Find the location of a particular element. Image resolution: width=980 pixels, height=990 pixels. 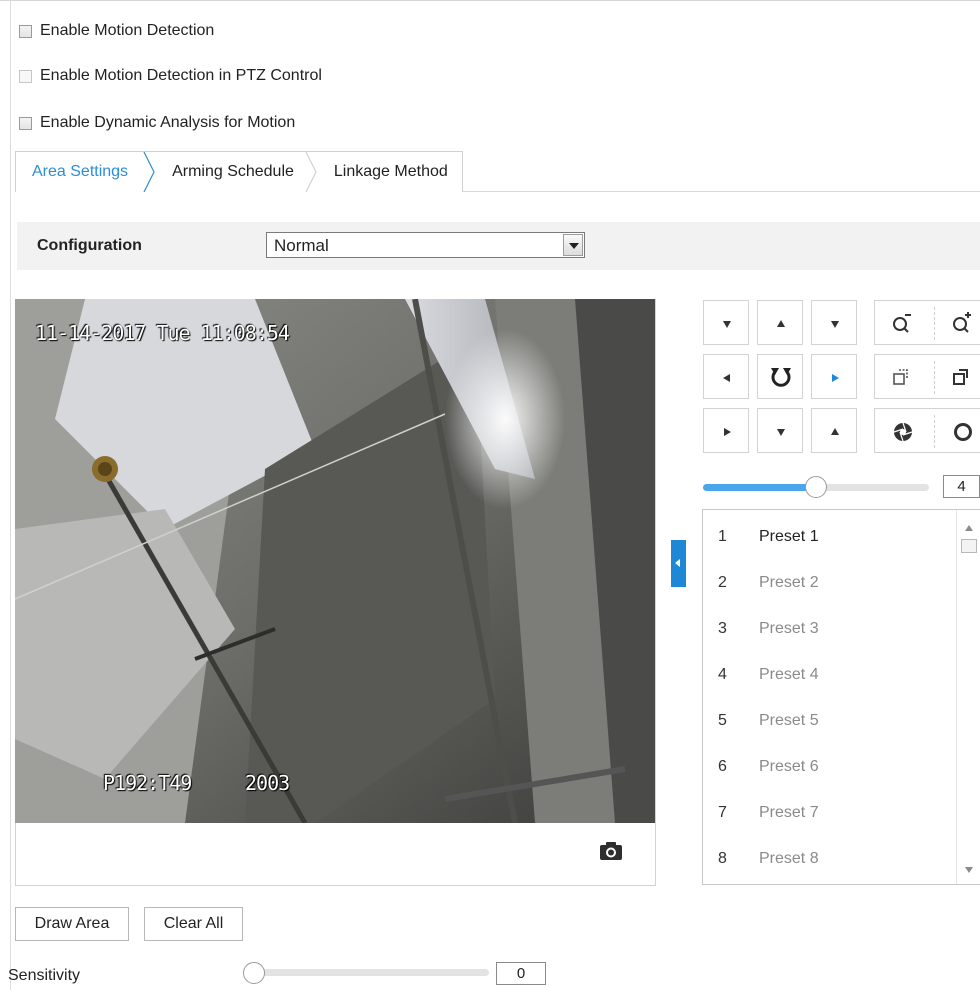

zoom-out-icon is located at coordinates (902, 323).